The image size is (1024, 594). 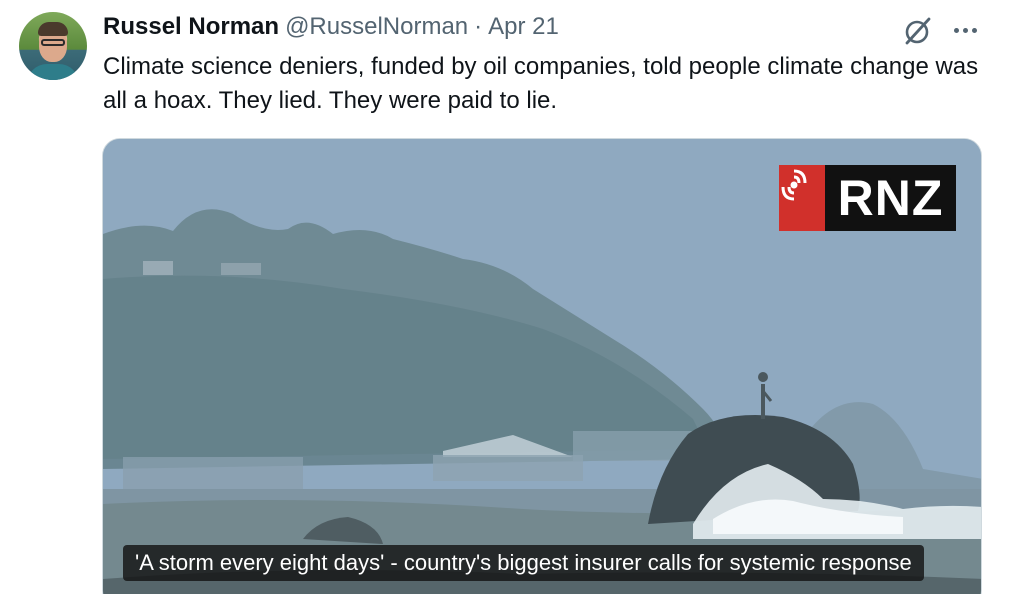 I want to click on tweet-header: Russel Norman @RusselNorman · Apr 21, so click(x=331, y=27).